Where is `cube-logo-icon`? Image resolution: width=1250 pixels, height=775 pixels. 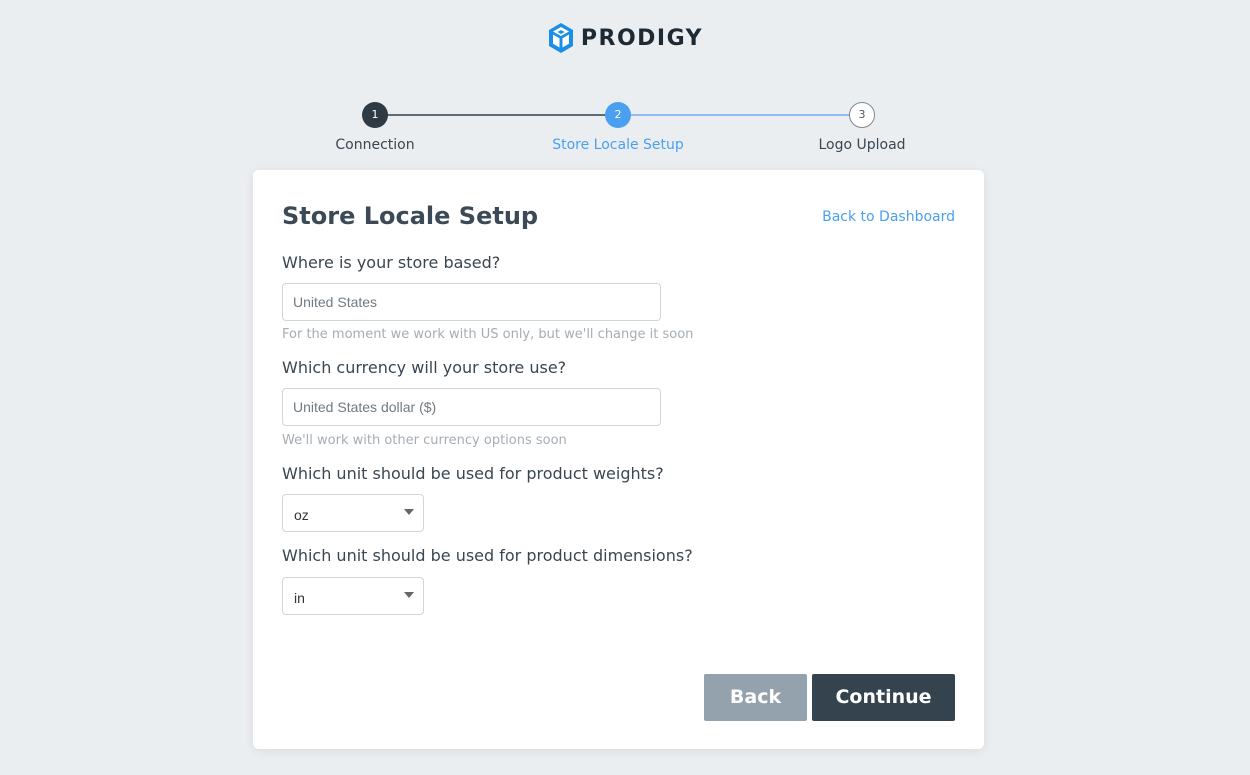 cube-logo-icon is located at coordinates (561, 38).